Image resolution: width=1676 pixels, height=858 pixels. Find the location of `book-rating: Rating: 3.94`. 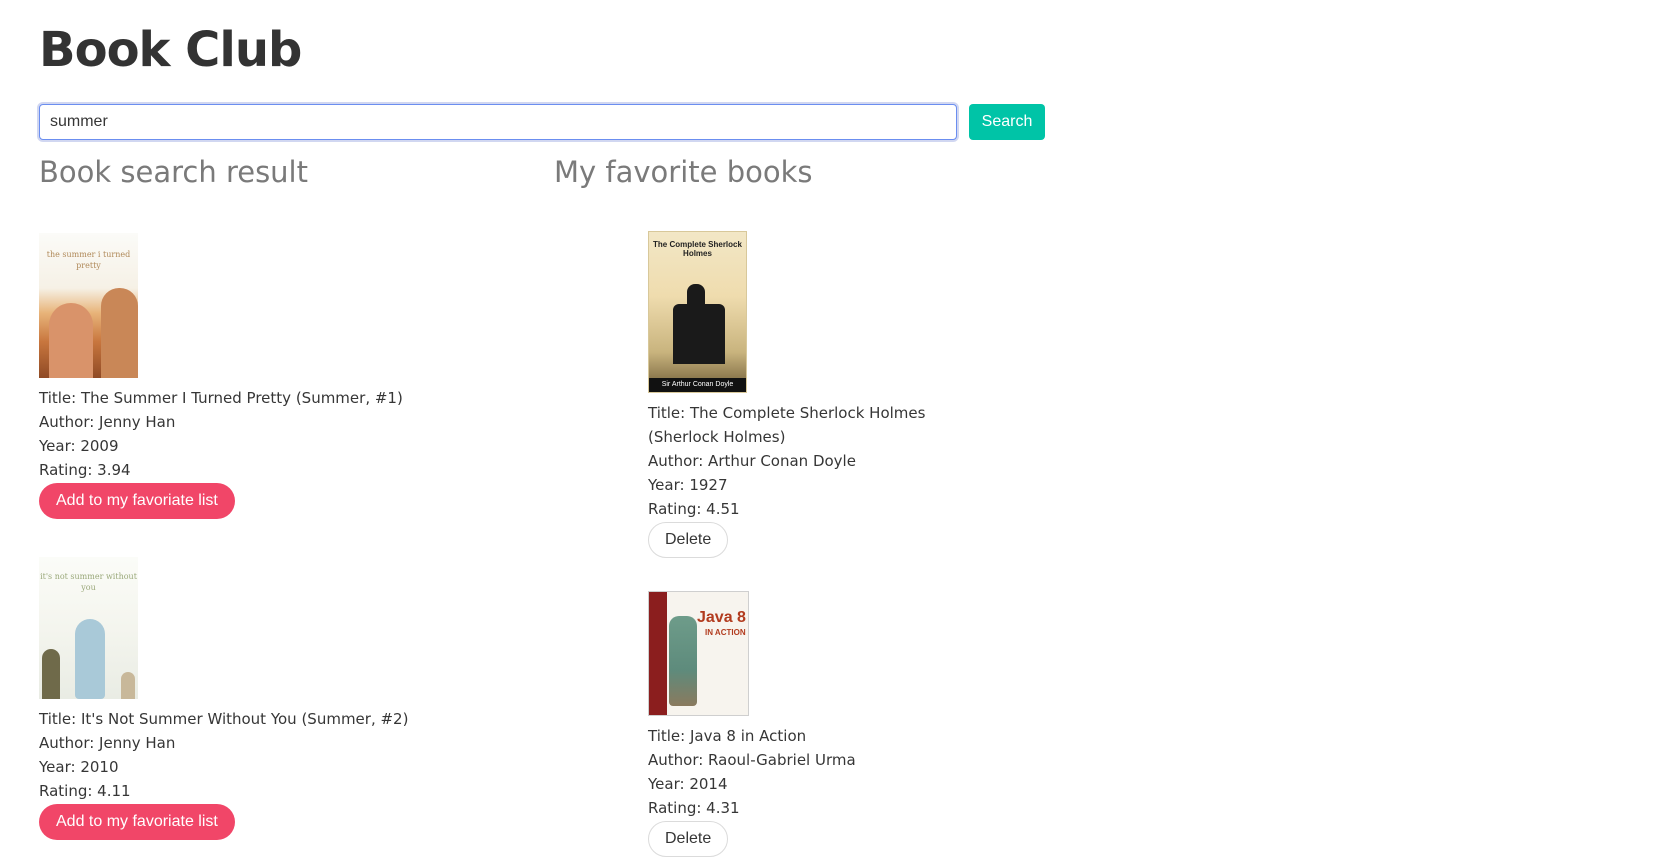

book-rating: Rating: 3.94 is located at coordinates (85, 470).